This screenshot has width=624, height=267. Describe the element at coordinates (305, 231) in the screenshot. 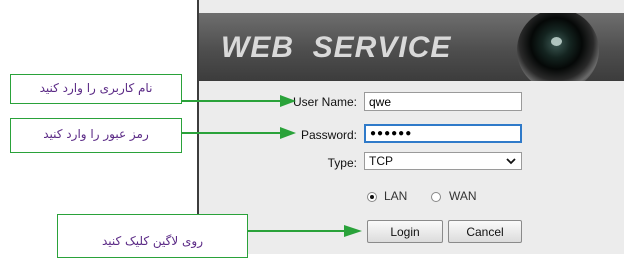

I see `arrow-login` at that location.